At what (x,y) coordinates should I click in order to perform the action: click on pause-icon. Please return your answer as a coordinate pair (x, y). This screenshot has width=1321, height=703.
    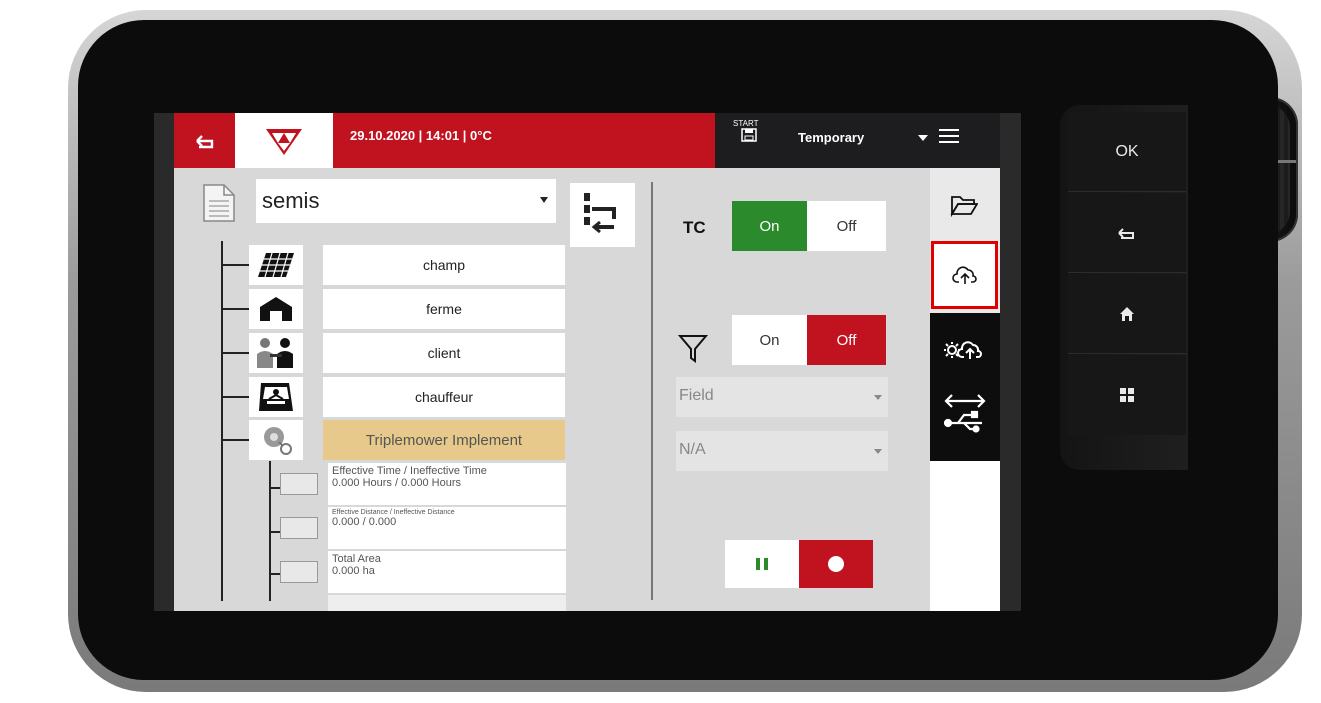
    Looking at the image, I should click on (762, 564).